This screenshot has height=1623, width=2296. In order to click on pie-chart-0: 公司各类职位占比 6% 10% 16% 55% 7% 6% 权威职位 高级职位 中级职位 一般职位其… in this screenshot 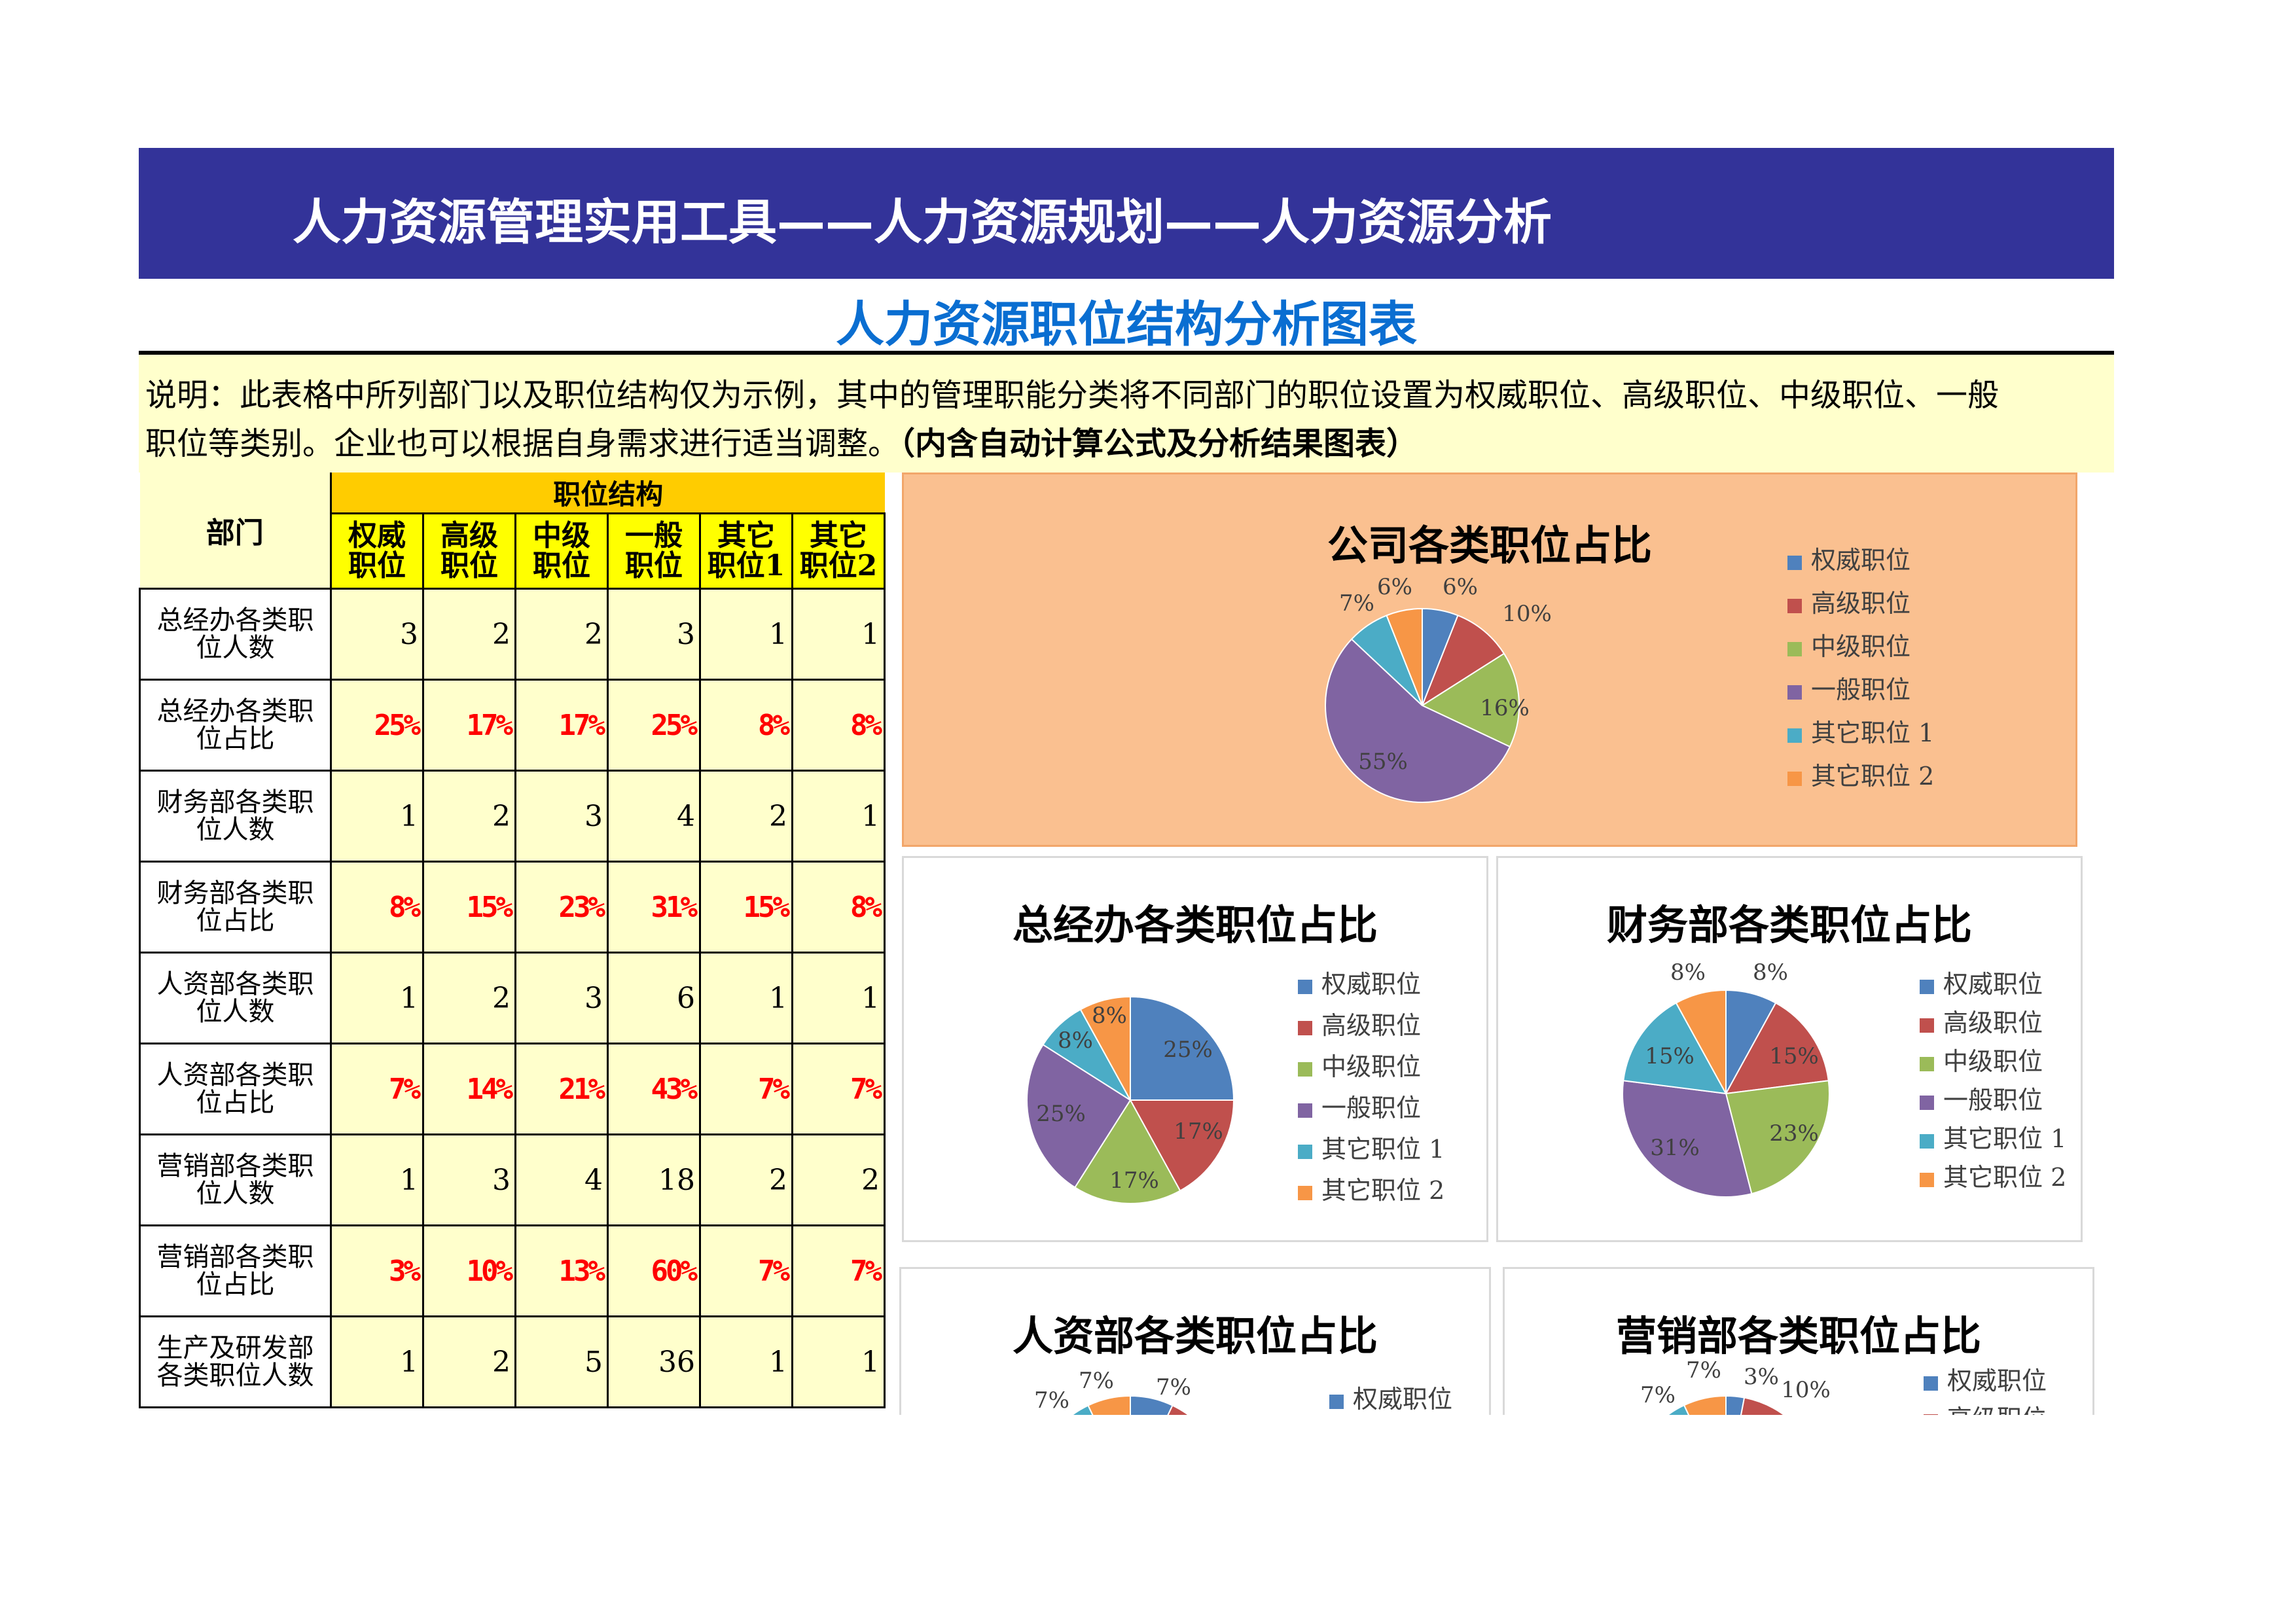, I will do `click(1489, 660)`.